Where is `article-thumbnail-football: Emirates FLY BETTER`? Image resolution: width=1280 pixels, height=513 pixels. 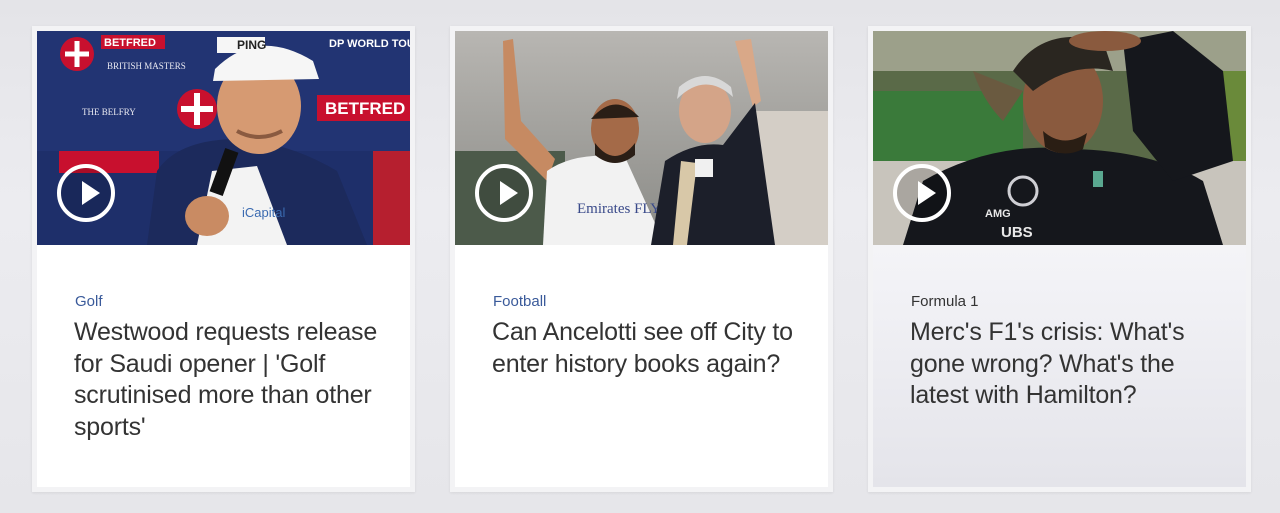 article-thumbnail-football: Emirates FLY BETTER is located at coordinates (641, 138).